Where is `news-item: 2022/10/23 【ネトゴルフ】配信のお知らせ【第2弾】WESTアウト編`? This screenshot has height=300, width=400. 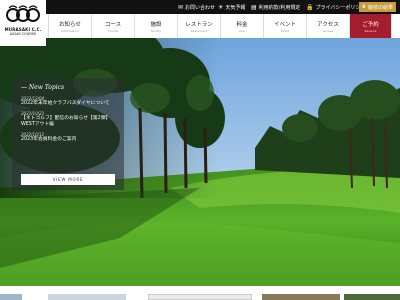
news-item: 2022/10/23 【ネトゴルフ】配信のお知らせ【第2弾】WESTアウト編 is located at coordinates (68, 119).